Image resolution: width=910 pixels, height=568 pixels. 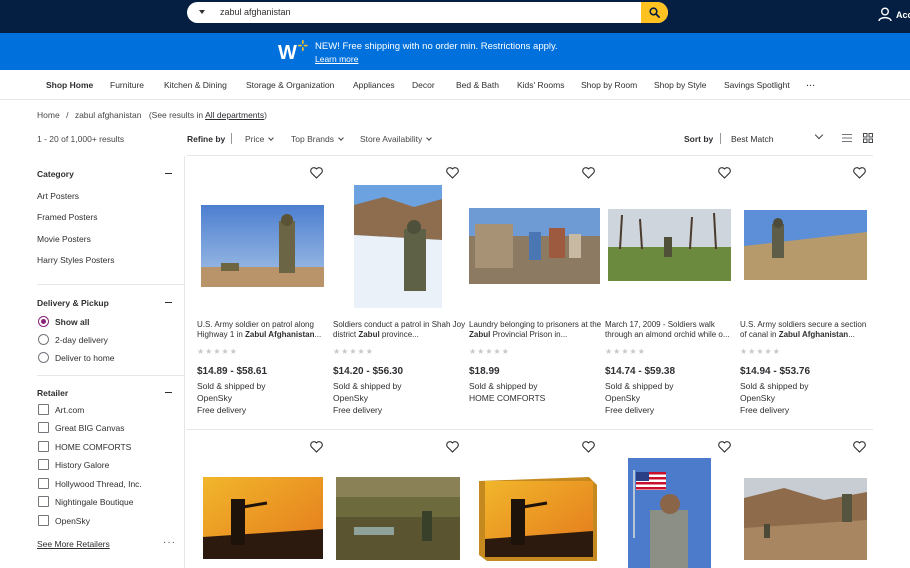 I want to click on retailer-art-com: Art.com, so click(x=69, y=410).